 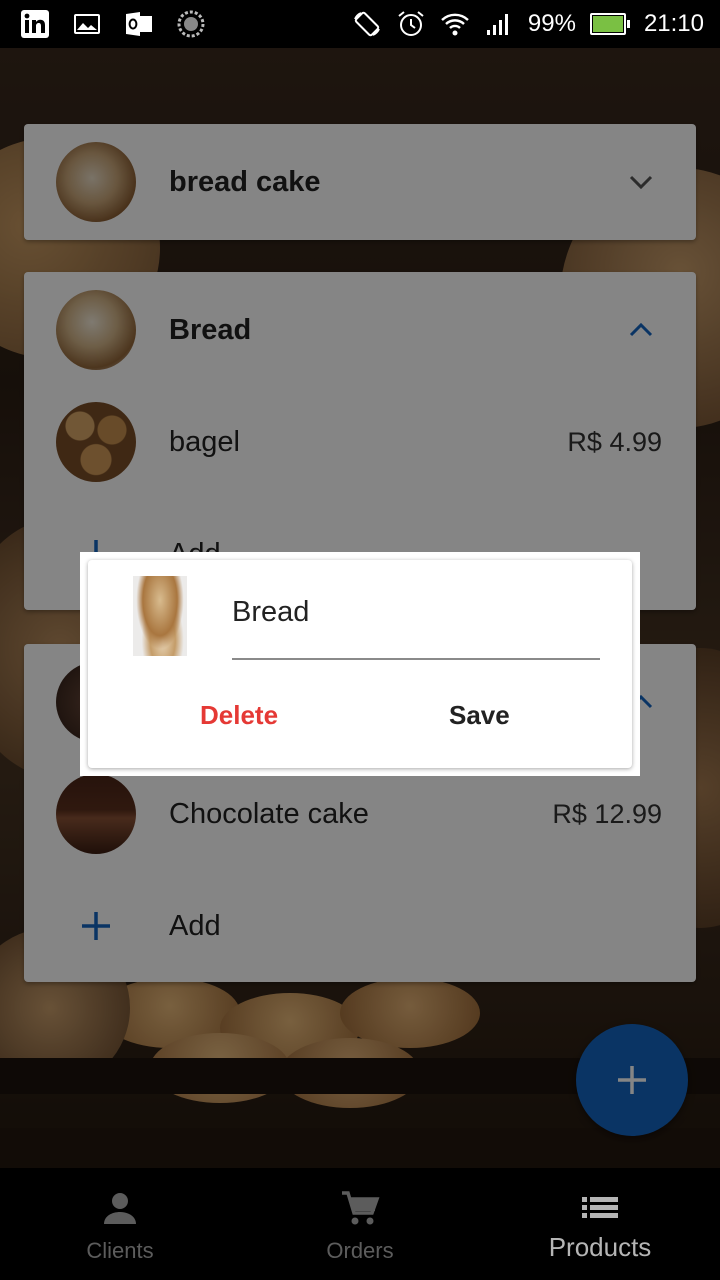 I want to click on clock: 21:10, so click(x=673, y=23).